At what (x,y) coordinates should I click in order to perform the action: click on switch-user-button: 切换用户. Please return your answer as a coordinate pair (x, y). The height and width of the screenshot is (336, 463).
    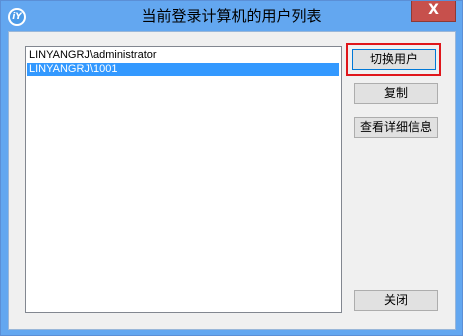
    Looking at the image, I should click on (394, 59).